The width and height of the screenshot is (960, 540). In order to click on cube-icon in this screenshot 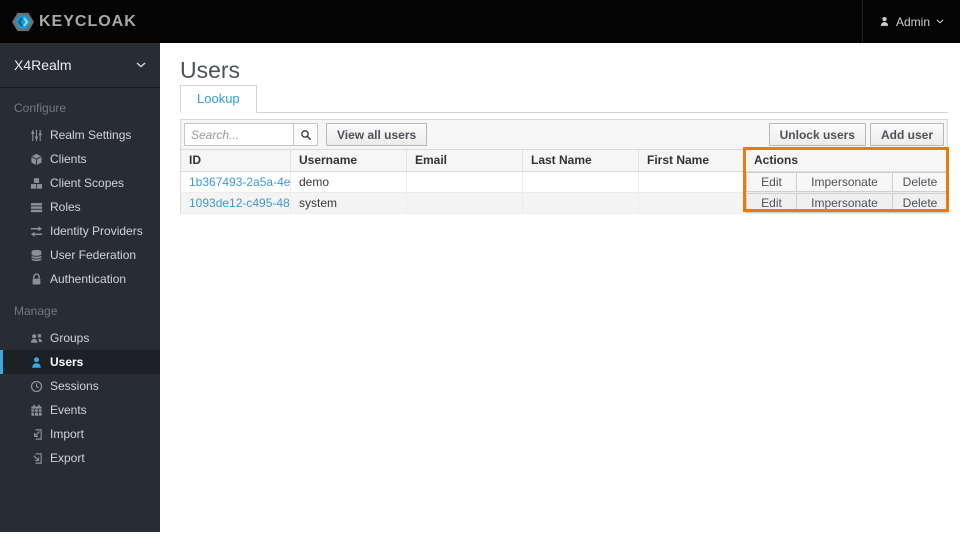, I will do `click(36, 159)`.